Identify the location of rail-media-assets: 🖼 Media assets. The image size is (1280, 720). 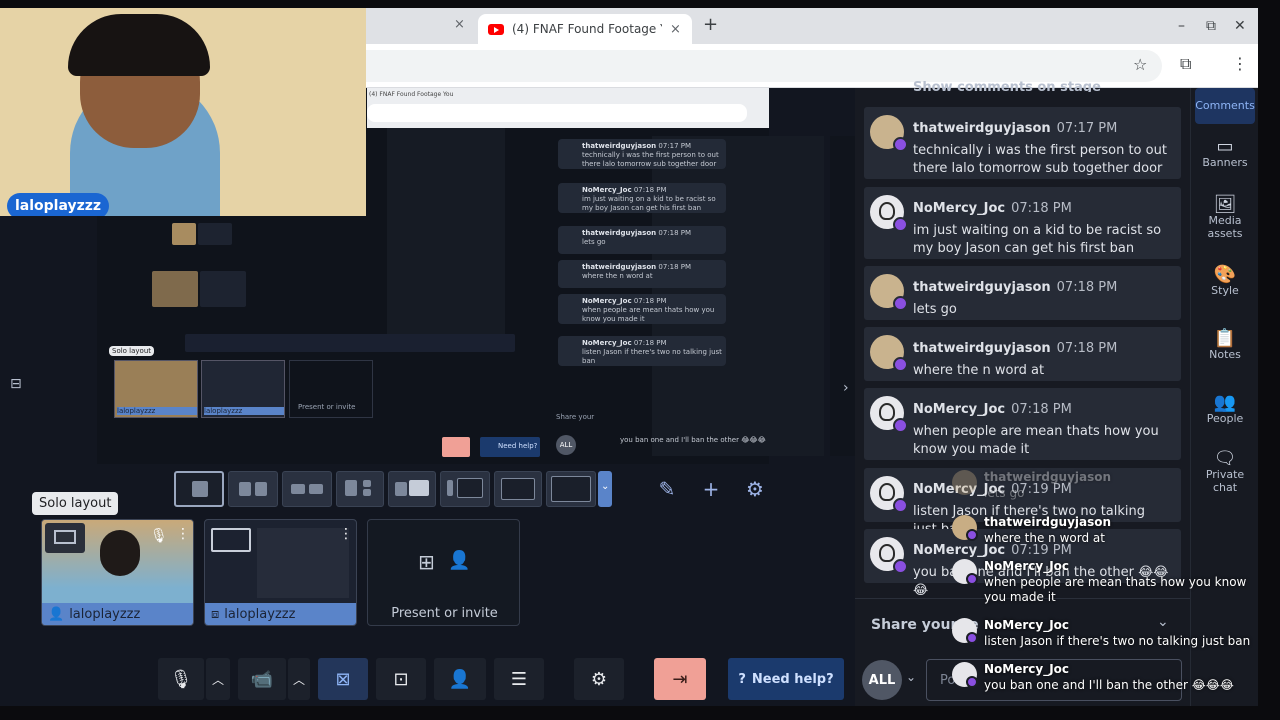
(1225, 218).